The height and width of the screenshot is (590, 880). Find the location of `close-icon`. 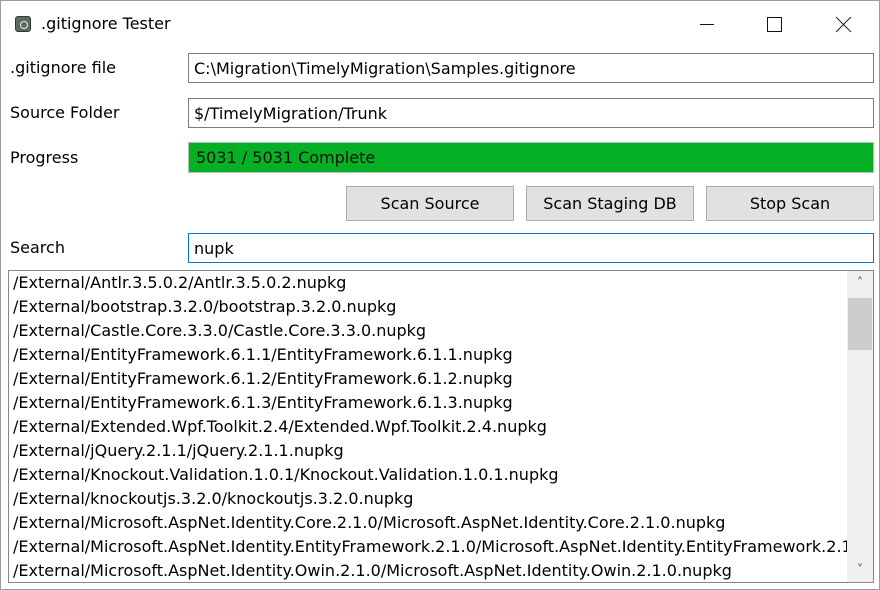

close-icon is located at coordinates (844, 24).